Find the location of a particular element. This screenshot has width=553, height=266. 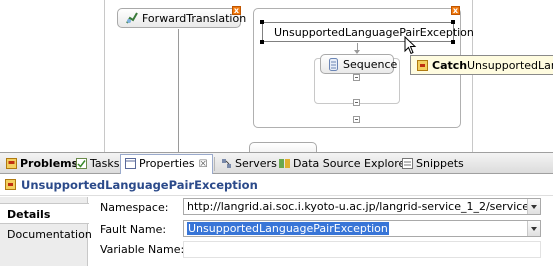

catch-tooltip: Catch UnsupportedLanguagePairException is located at coordinates (481, 65).